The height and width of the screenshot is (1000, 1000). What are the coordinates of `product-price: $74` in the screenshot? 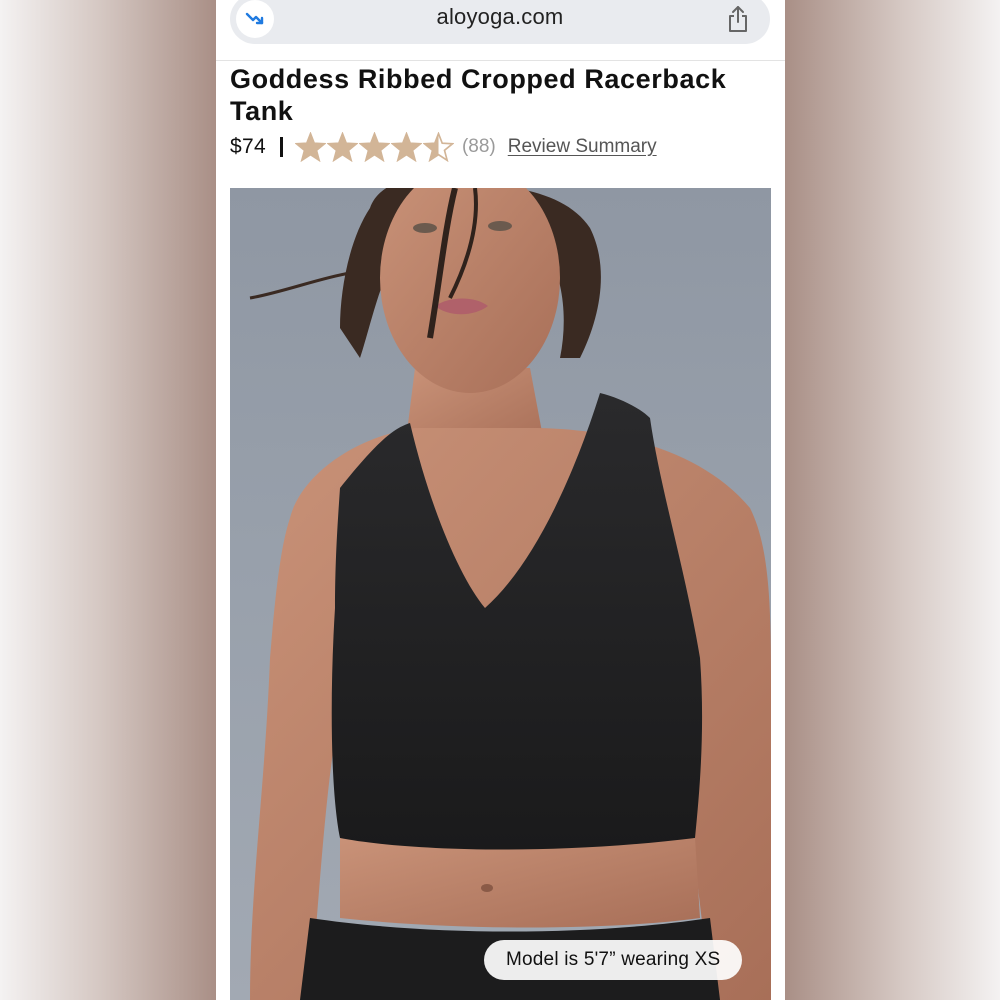 It's located at (248, 146).